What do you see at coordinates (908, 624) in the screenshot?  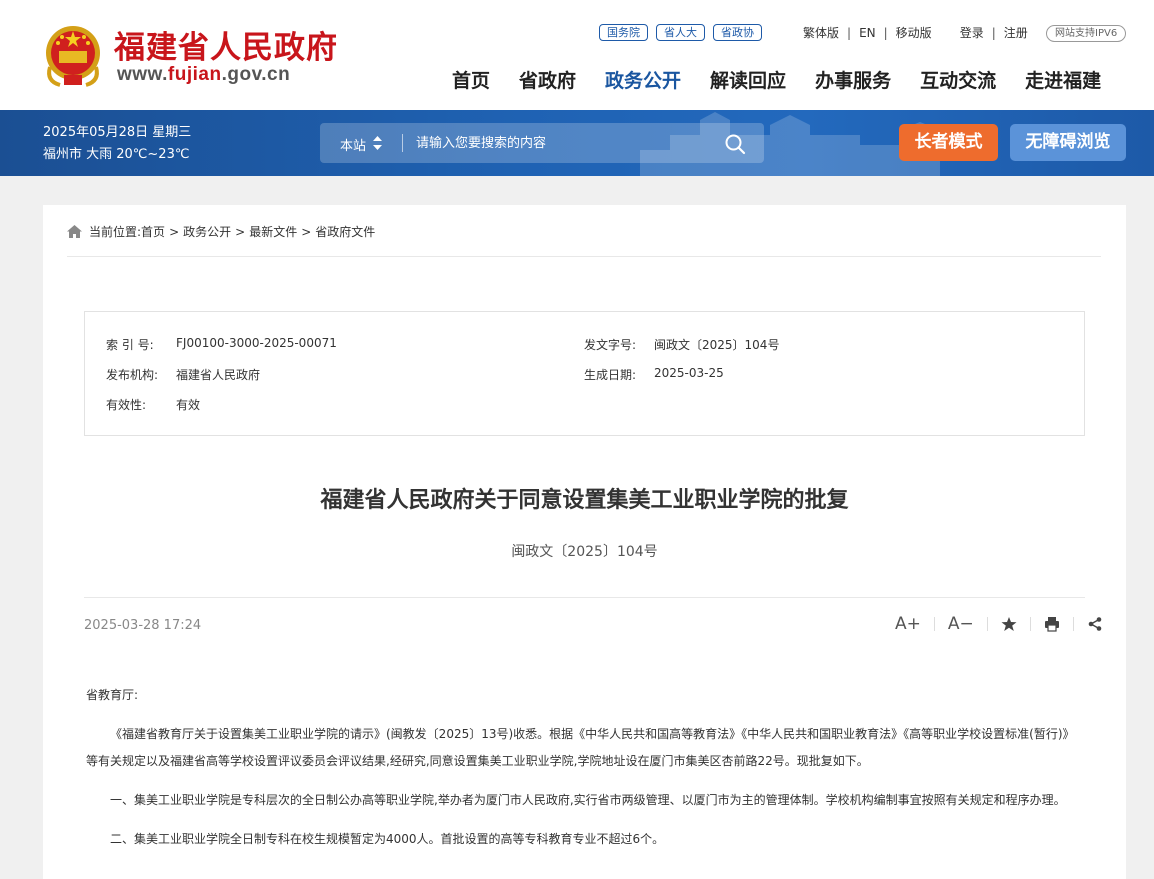 I see `font-increase-button: A+` at bounding box center [908, 624].